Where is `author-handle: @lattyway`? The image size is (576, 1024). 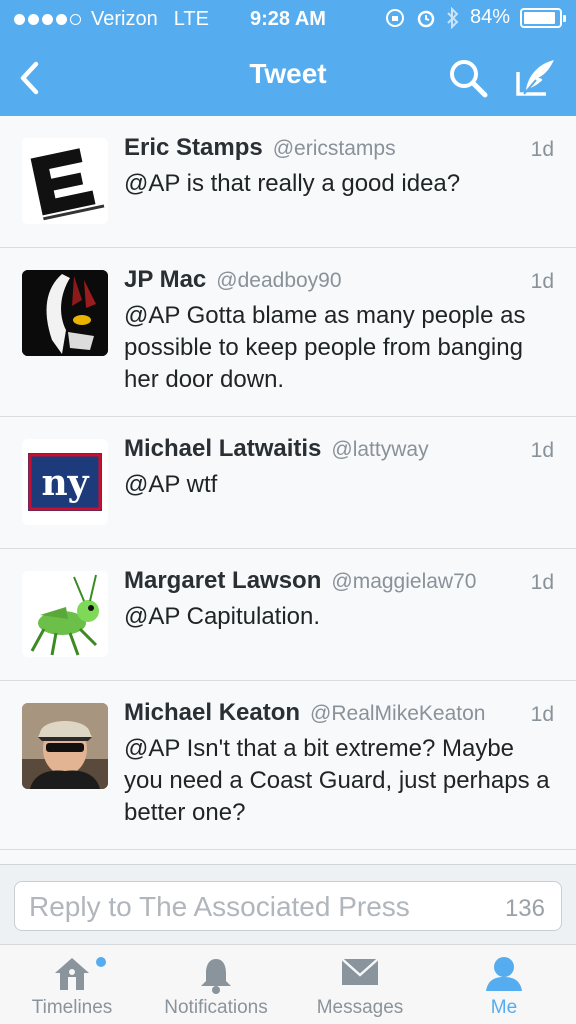 author-handle: @lattyway is located at coordinates (379, 450).